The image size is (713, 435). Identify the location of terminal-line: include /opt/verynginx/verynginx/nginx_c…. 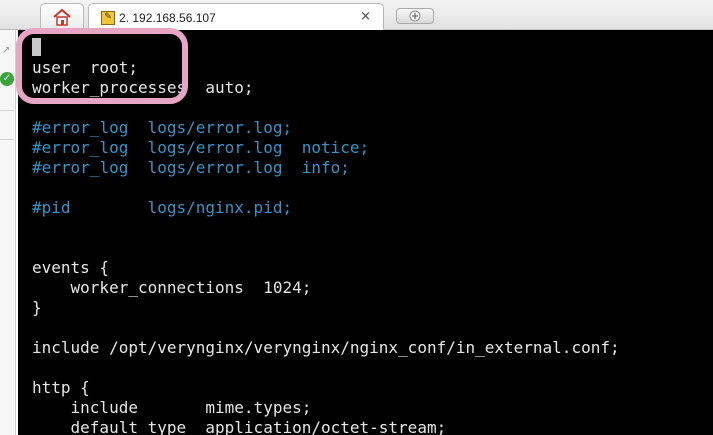
(326, 347).